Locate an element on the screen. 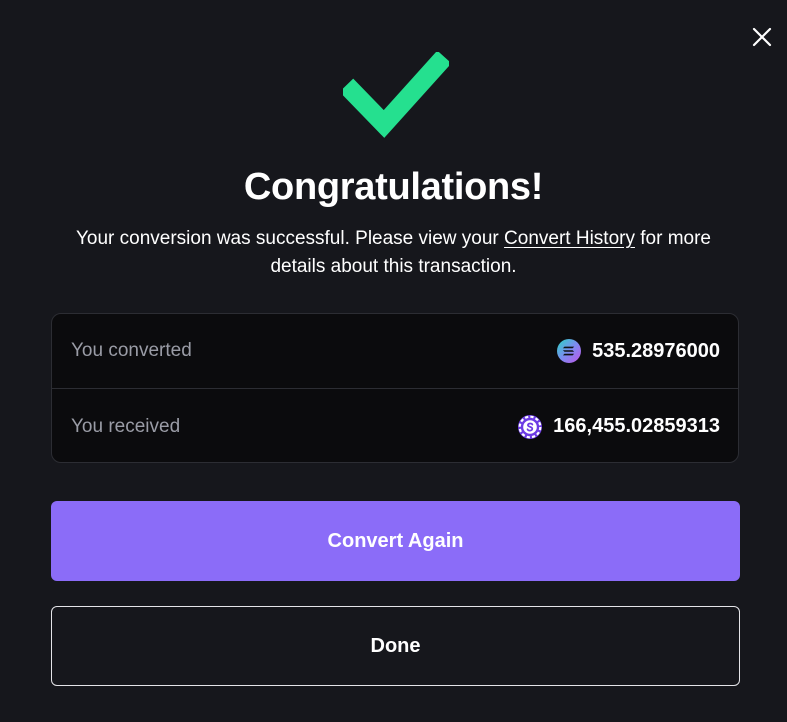 This screenshot has height=722, width=787. convert-history-link: Convert History is located at coordinates (569, 238).